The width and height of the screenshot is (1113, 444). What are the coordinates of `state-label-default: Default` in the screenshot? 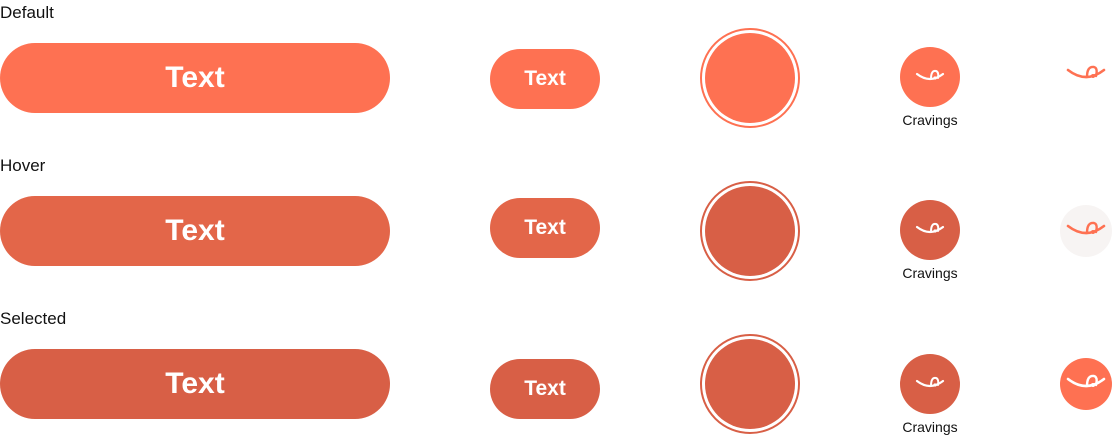 It's located at (27, 12).